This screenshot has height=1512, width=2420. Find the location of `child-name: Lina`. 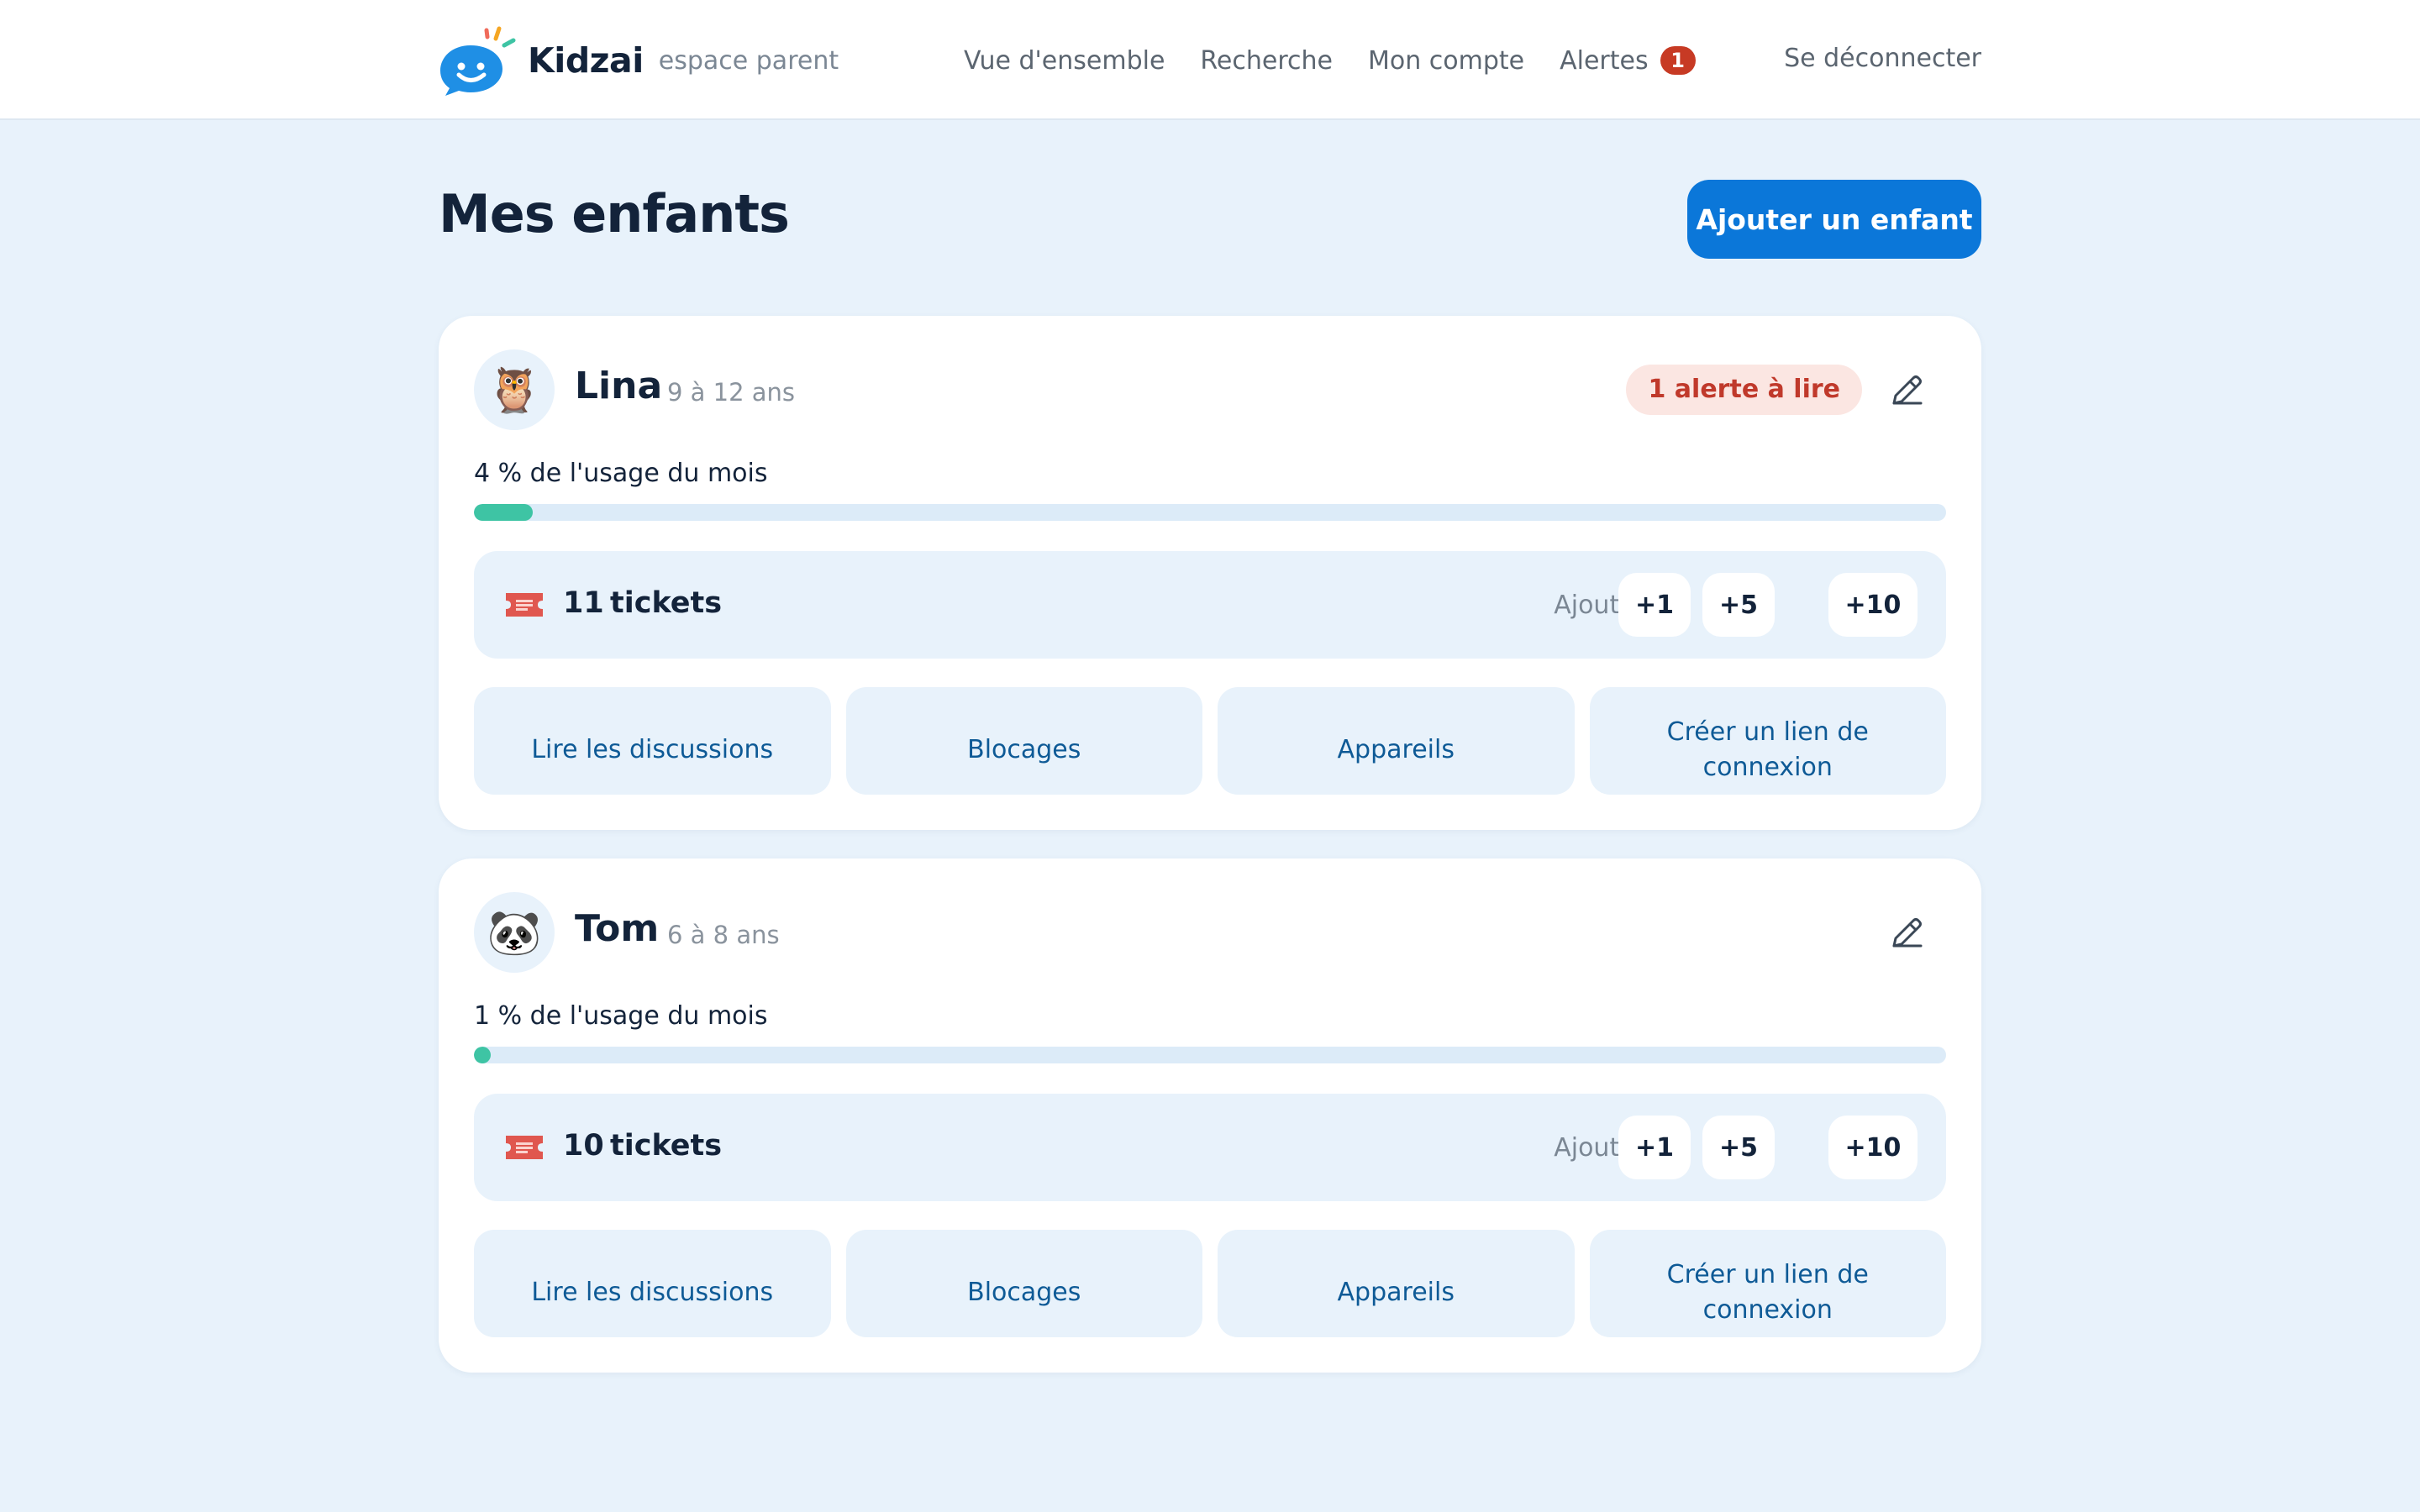

child-name: Lina is located at coordinates (619, 386).